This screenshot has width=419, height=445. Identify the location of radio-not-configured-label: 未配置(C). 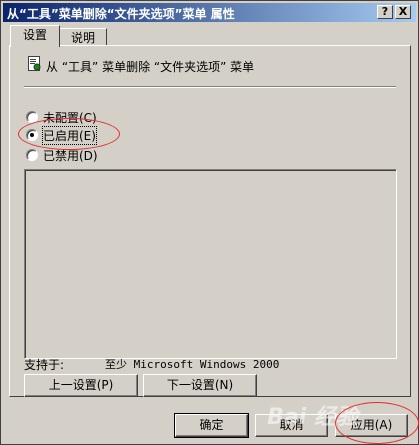
(70, 117).